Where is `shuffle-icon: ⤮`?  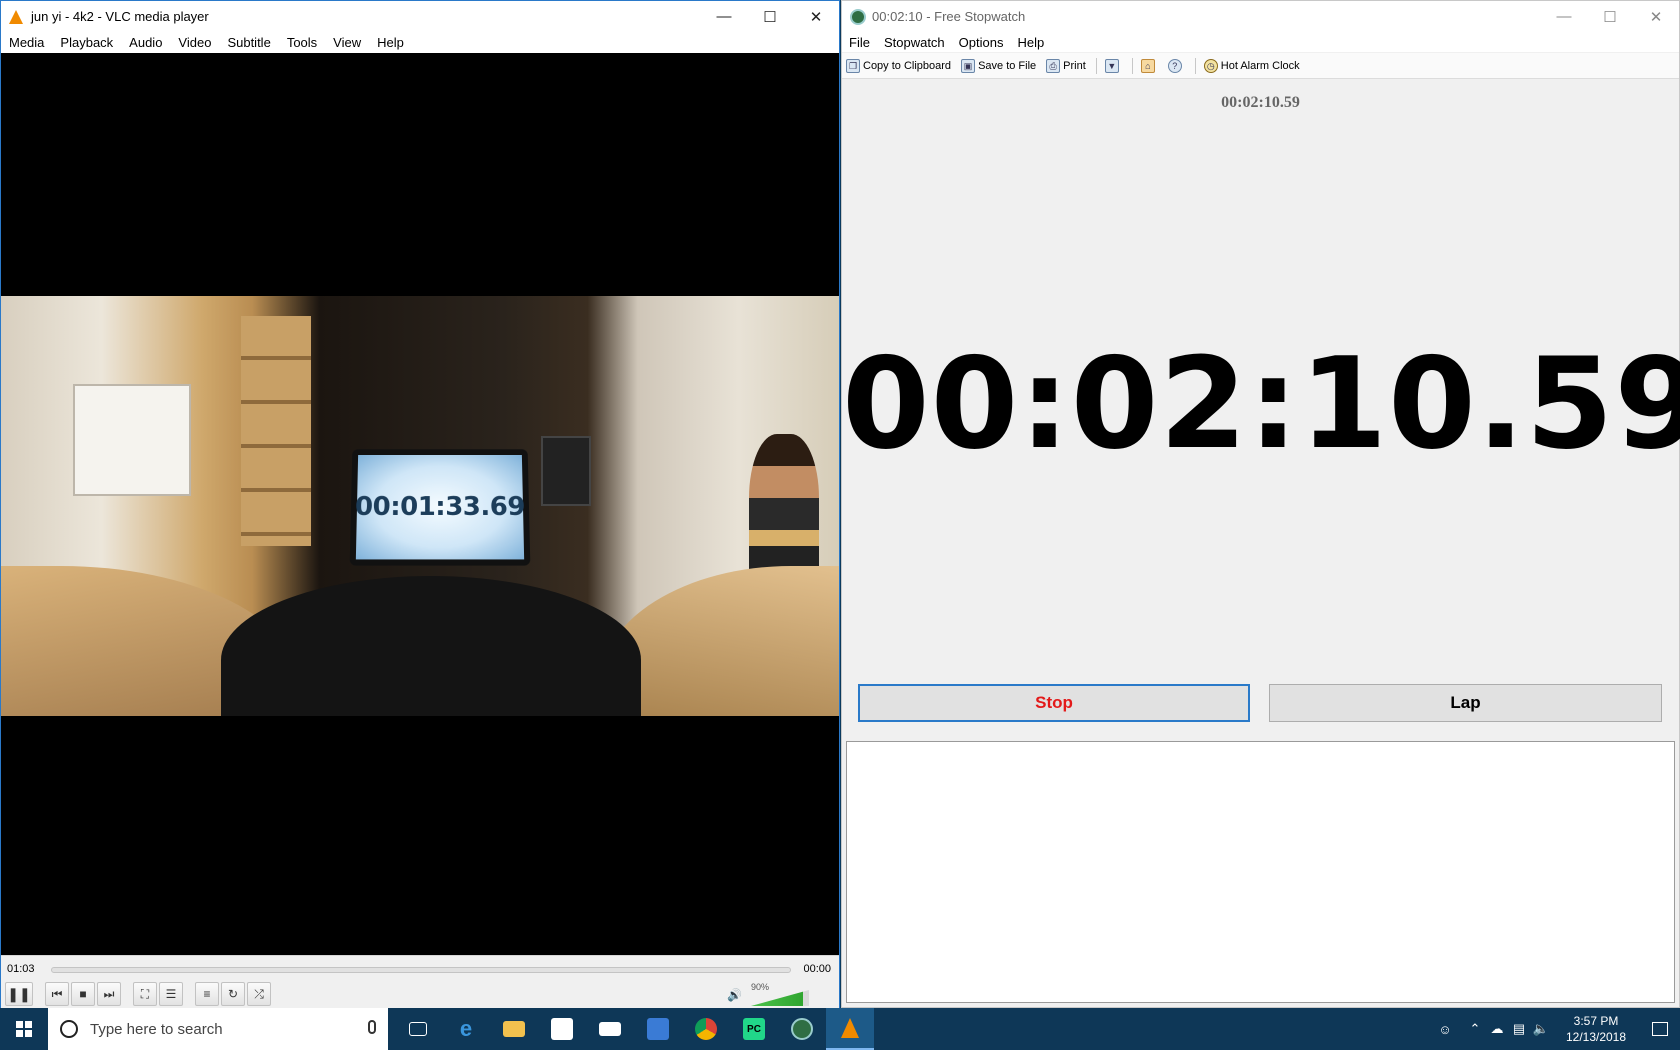
shuffle-icon: ⤮ is located at coordinates (259, 993).